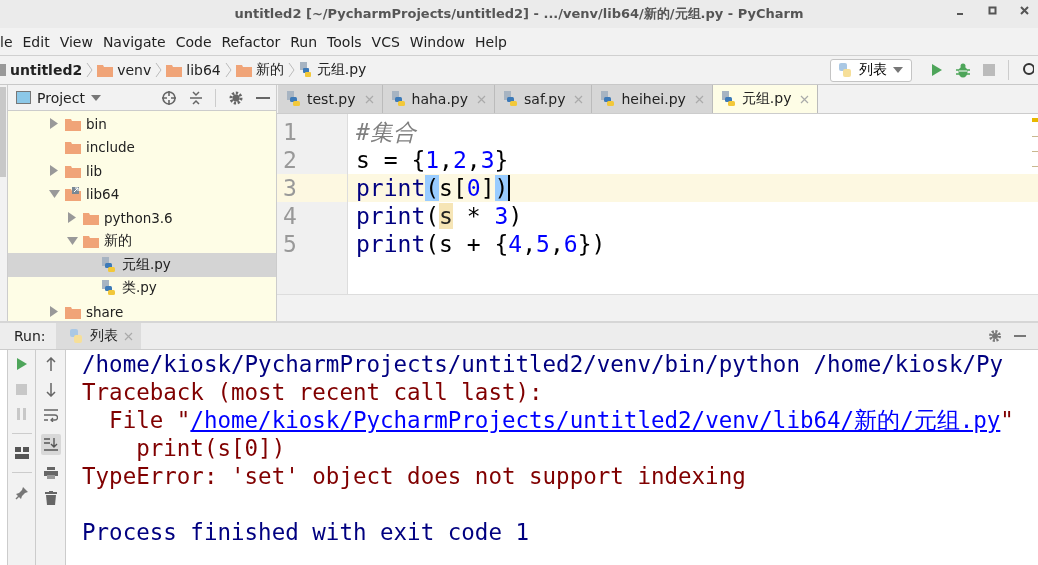  I want to click on menu-item: Navigate, so click(134, 41).